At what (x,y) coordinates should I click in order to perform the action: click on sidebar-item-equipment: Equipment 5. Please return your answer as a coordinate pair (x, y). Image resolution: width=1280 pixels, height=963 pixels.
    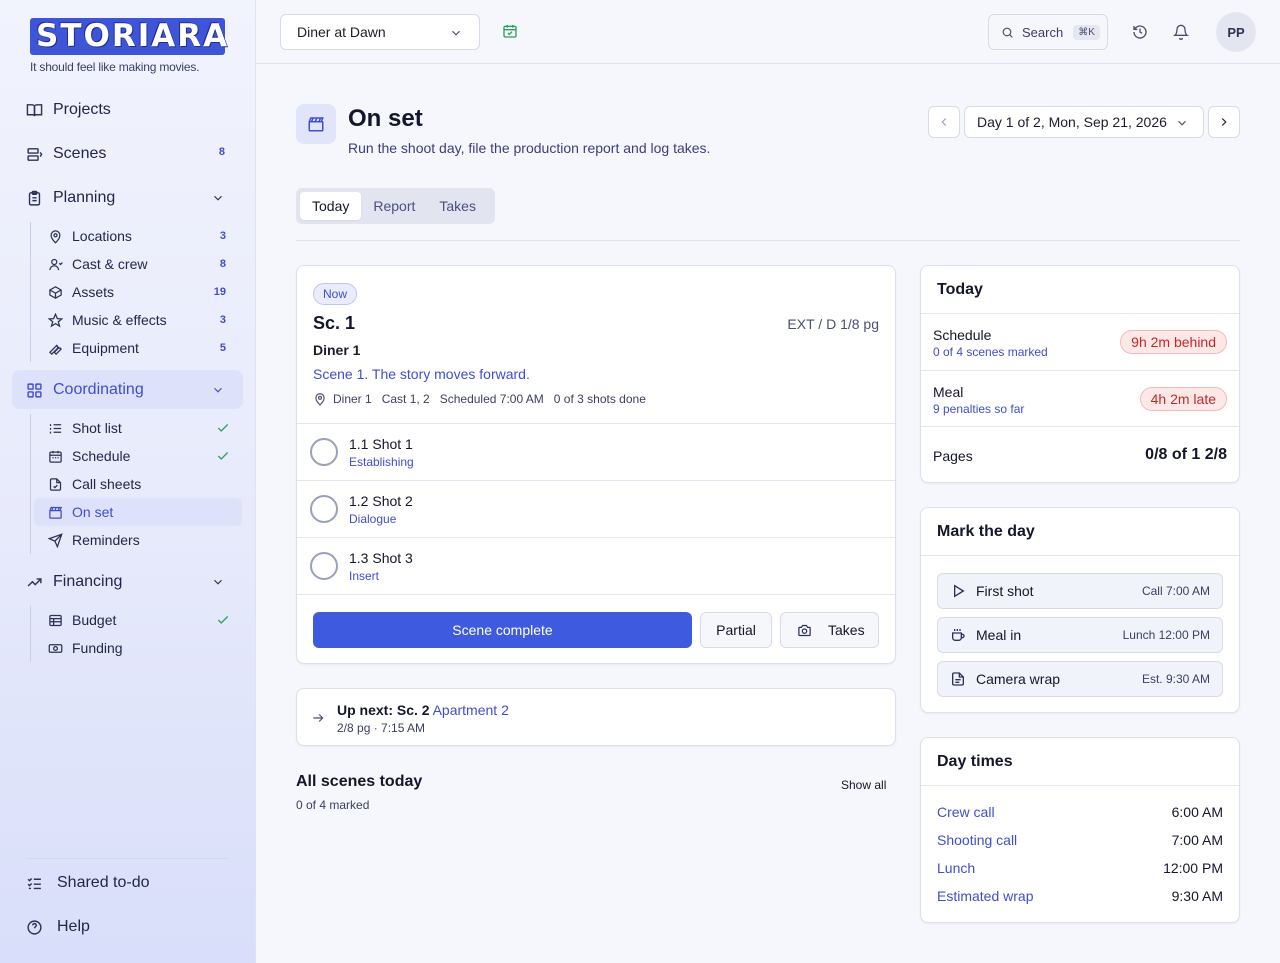
    Looking at the image, I should click on (138, 348).